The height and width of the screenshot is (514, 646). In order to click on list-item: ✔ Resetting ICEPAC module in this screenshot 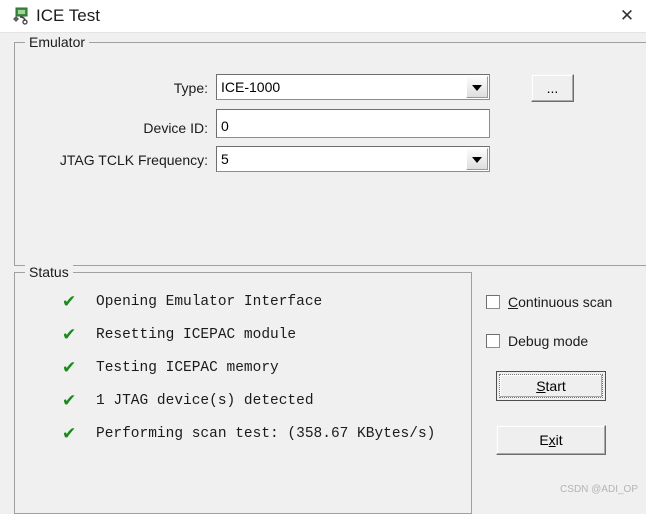, I will do `click(239, 339)`.